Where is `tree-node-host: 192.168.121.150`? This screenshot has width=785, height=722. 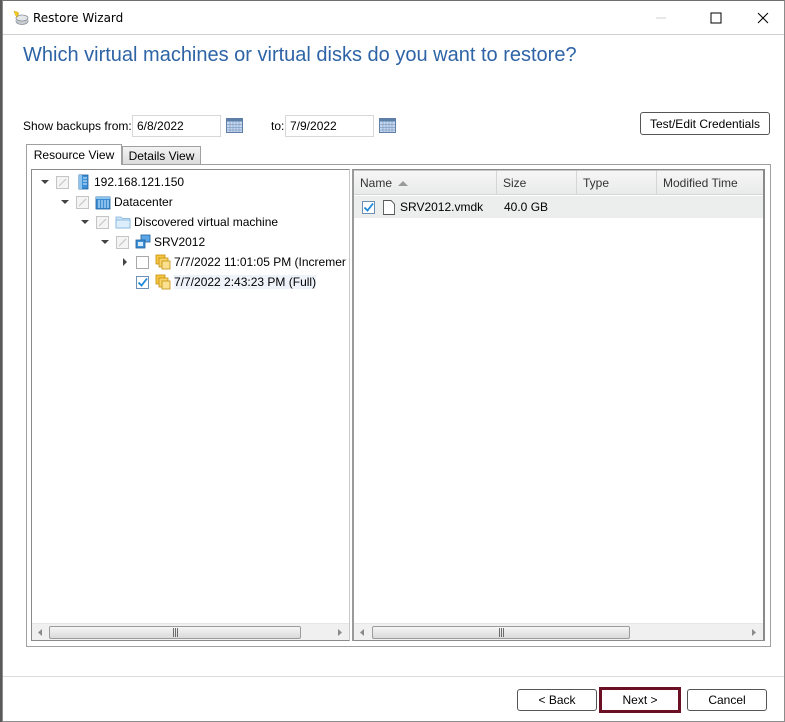
tree-node-host: 192.168.121.150 is located at coordinates (112, 182).